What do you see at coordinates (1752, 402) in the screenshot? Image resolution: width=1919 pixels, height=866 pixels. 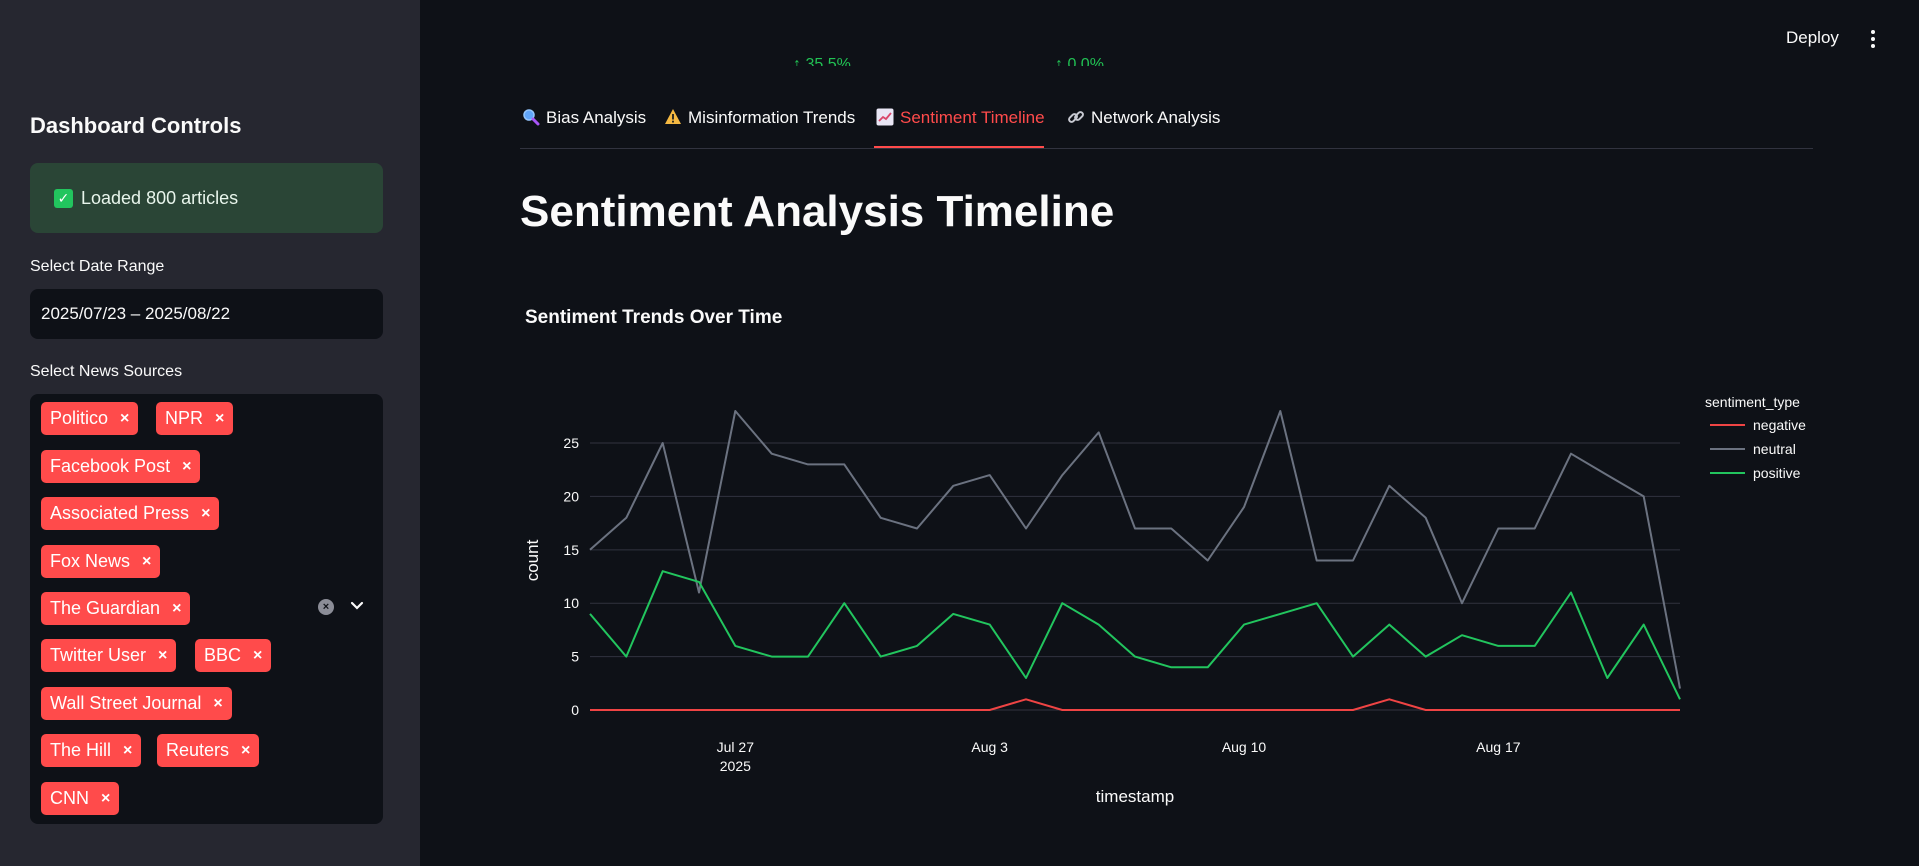 I see `legend-title: sentiment_type` at bounding box center [1752, 402].